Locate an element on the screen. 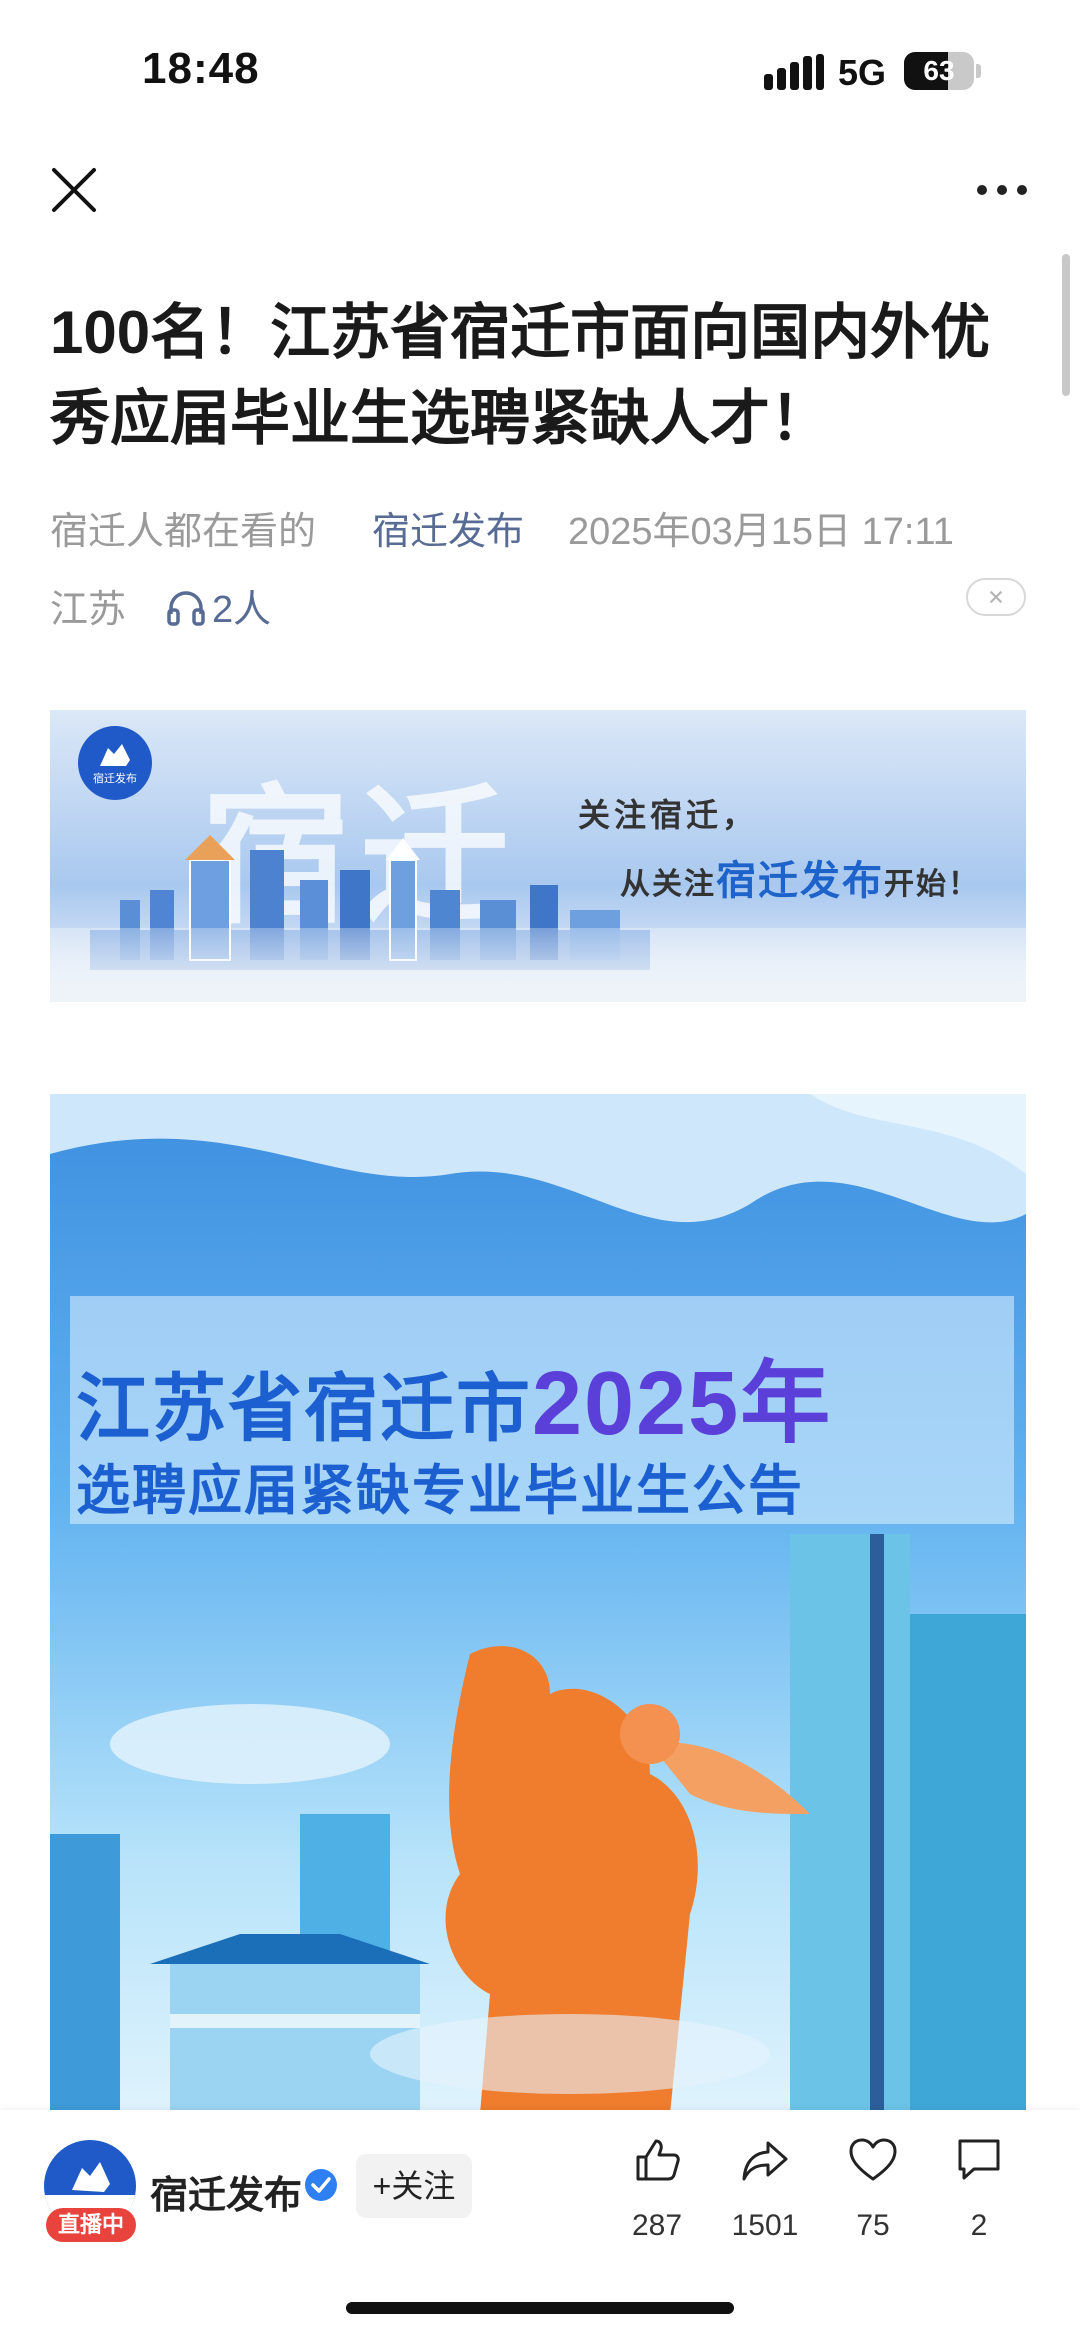 This screenshot has height=2341, width=1080. headphone-icon is located at coordinates (186, 608).